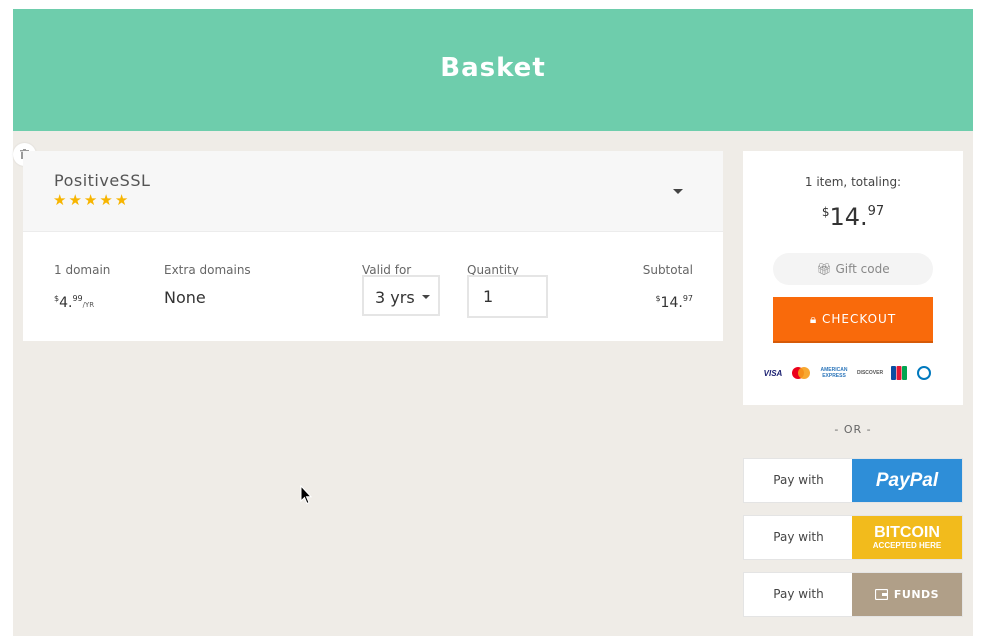  Describe the element at coordinates (854, 373) in the screenshot. I see `payment-cards: VISA AMERICAN EXPRESS DISCOVER` at that location.